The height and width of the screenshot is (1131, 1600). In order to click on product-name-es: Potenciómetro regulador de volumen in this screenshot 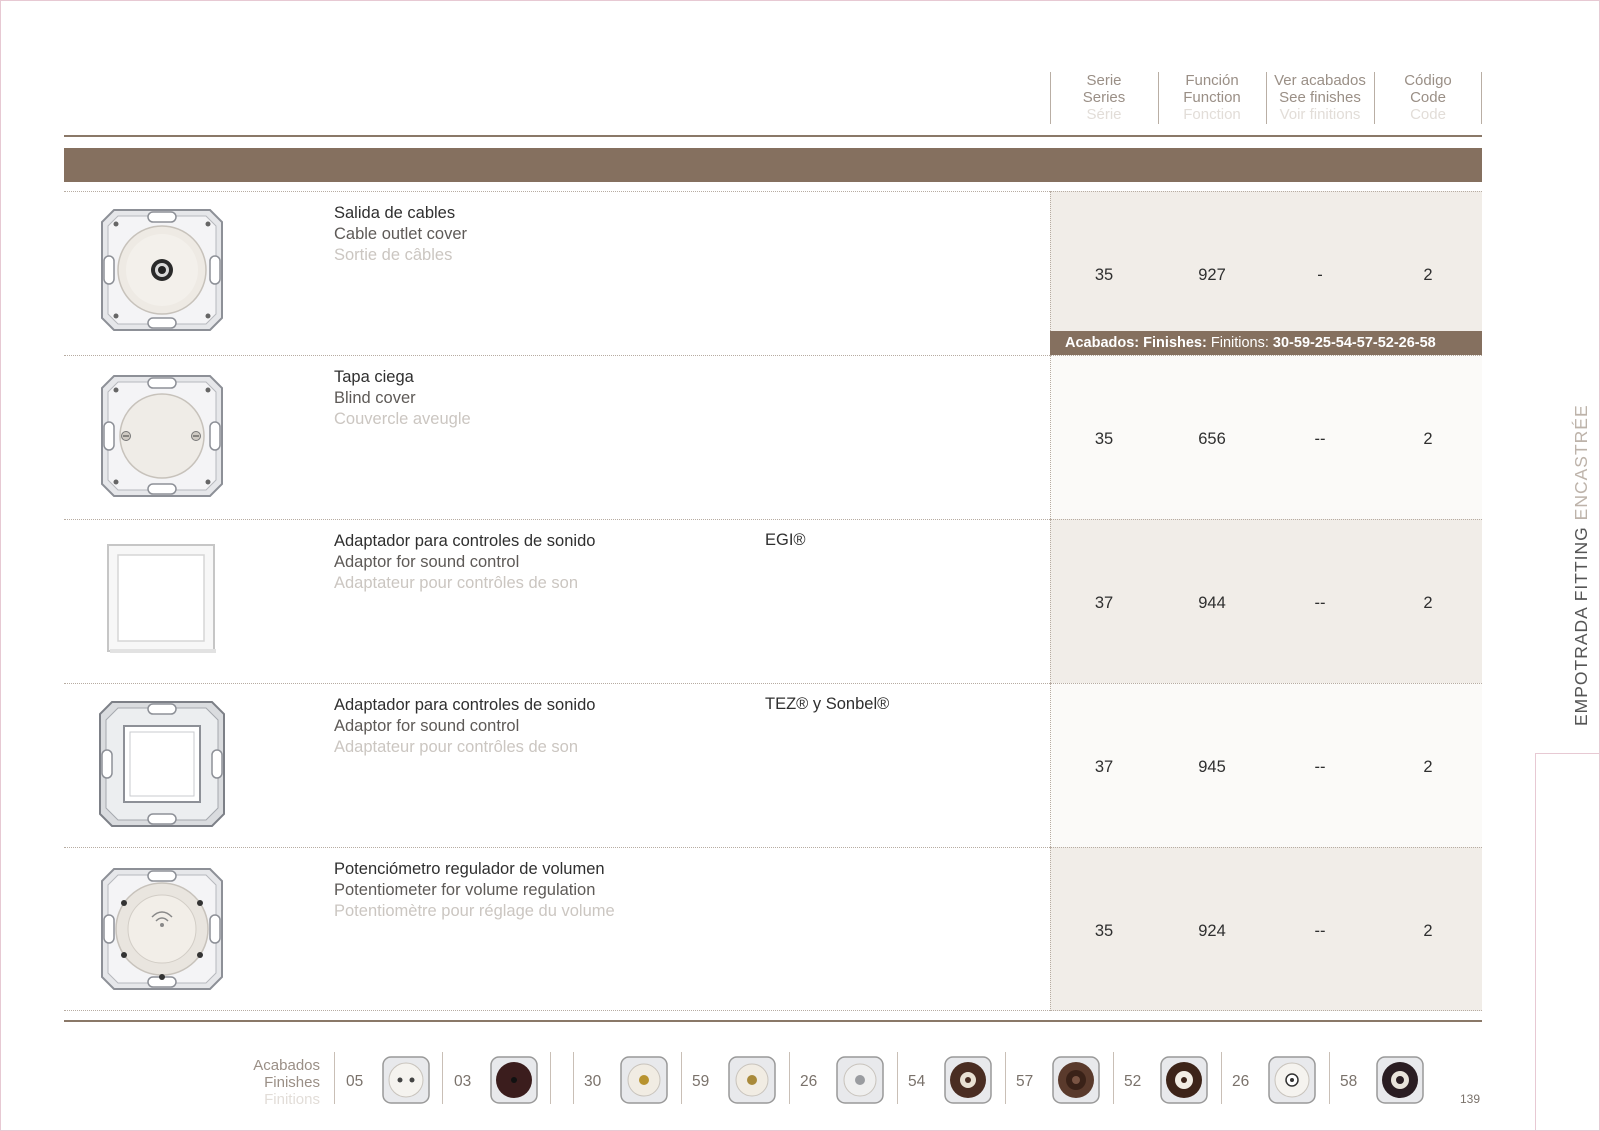, I will do `click(469, 869)`.